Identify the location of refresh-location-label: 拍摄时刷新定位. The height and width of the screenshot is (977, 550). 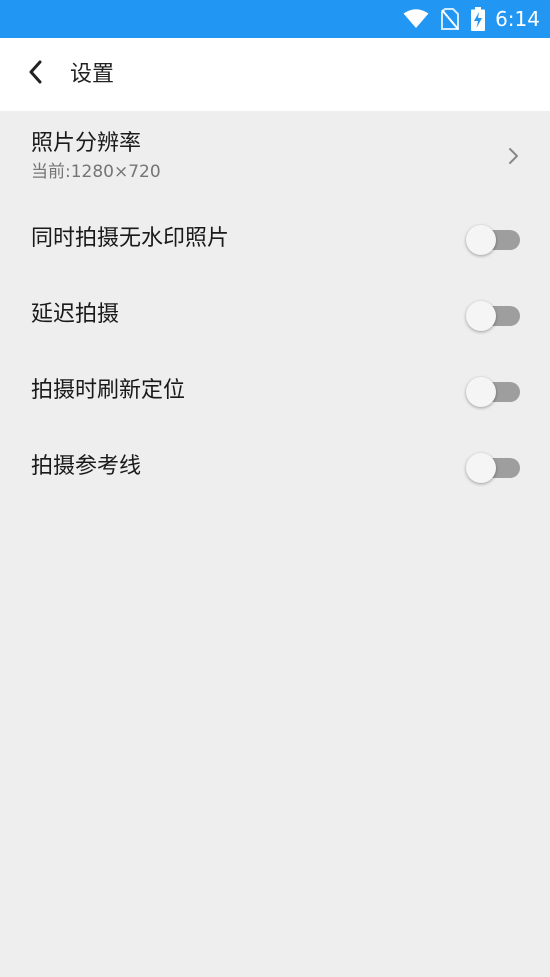
(108, 390).